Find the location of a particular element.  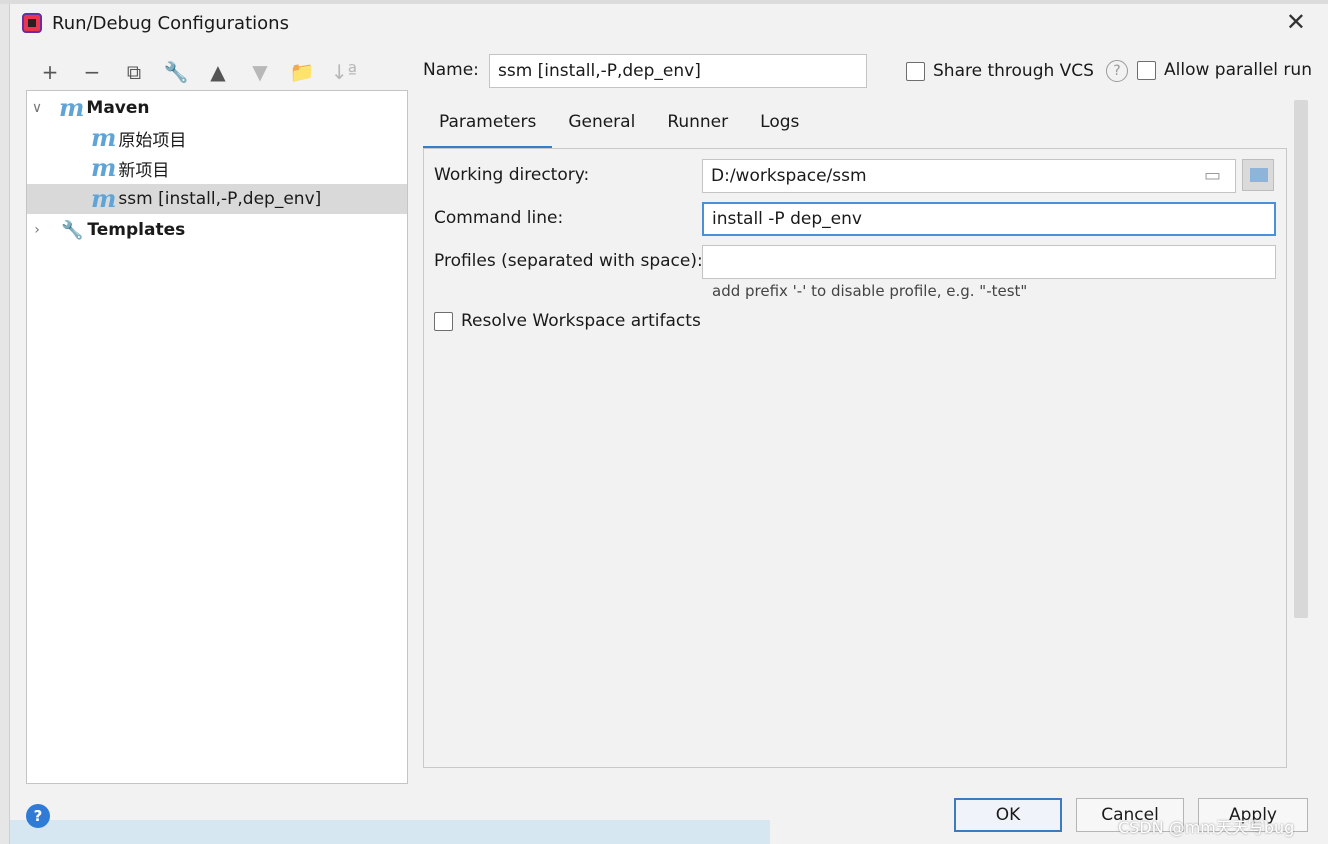

profiles-label: Profiles (separated with space): is located at coordinates (568, 261).